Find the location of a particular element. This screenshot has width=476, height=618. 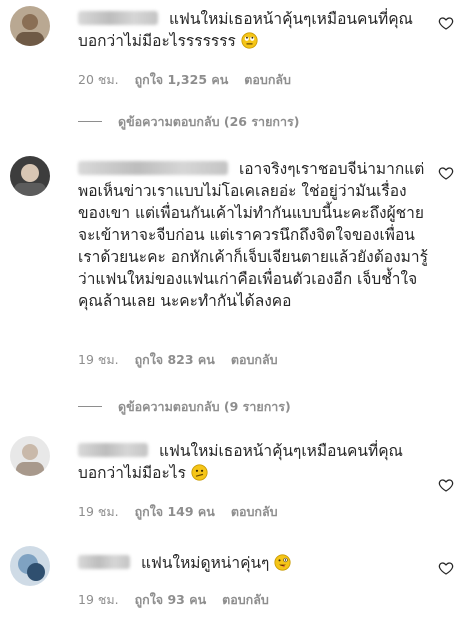

like-count: ถูกใจ 823 คน is located at coordinates (175, 359).